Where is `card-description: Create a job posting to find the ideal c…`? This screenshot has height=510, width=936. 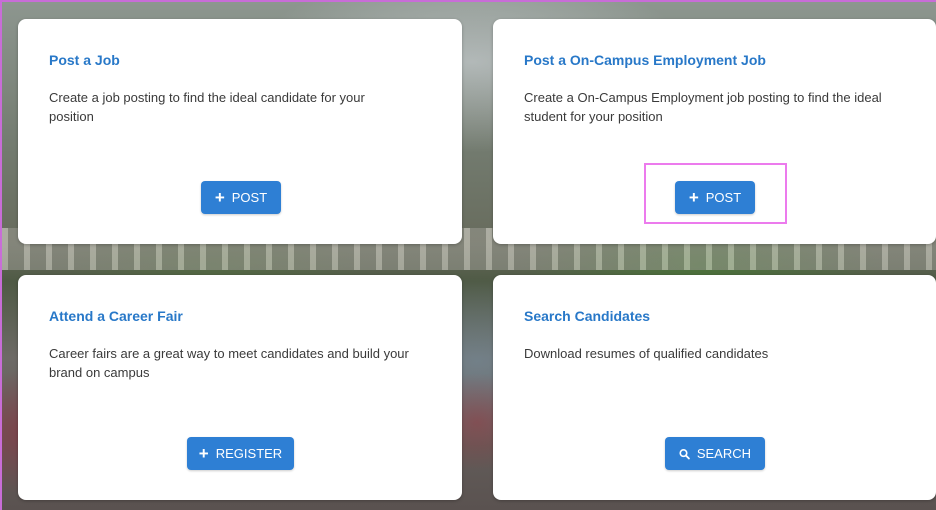
card-description: Create a job posting to find the ideal c… is located at coordinates (207, 107).